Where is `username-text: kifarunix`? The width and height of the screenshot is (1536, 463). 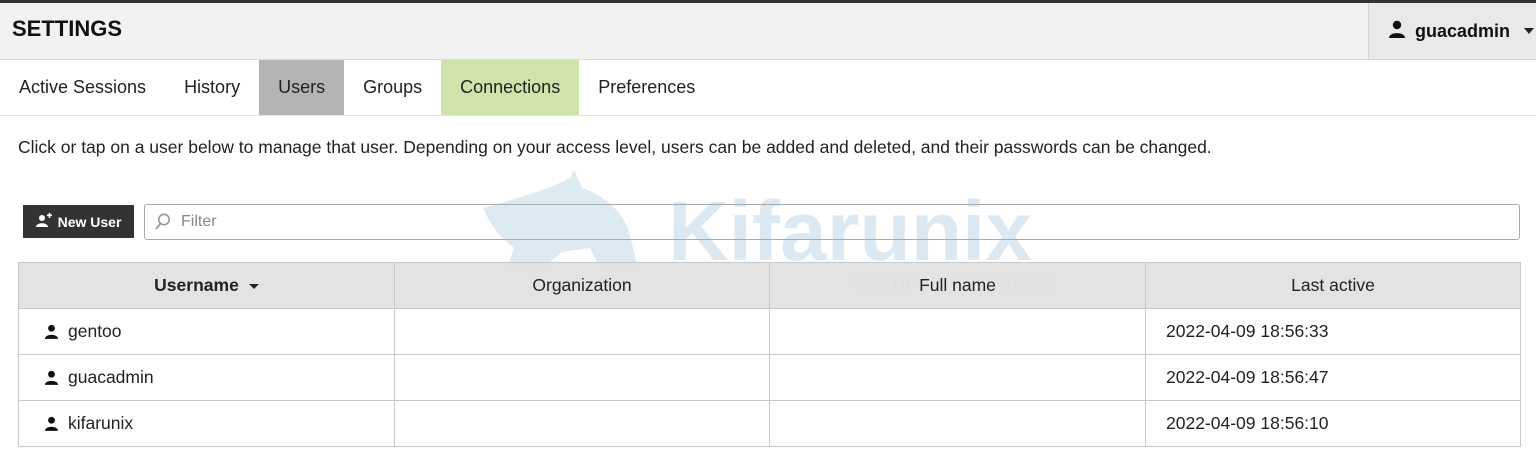 username-text: kifarunix is located at coordinates (101, 423).